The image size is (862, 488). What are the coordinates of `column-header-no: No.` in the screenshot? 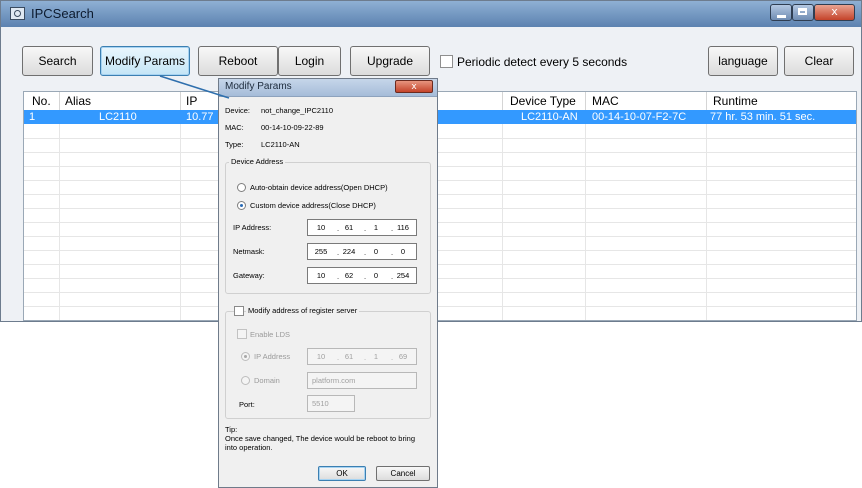 It's located at (41, 101).